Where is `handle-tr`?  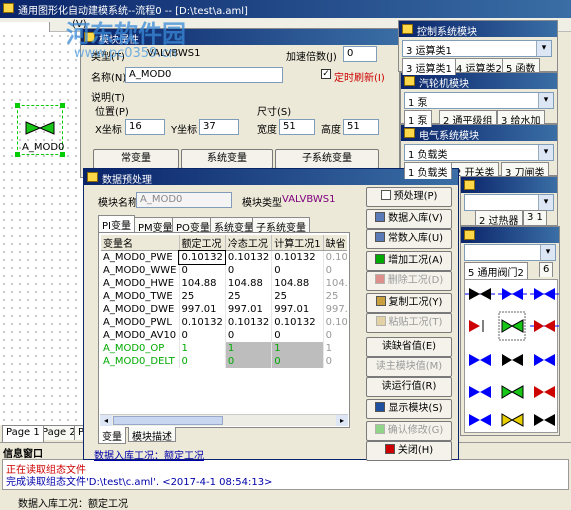 handle-tr is located at coordinates (62, 105).